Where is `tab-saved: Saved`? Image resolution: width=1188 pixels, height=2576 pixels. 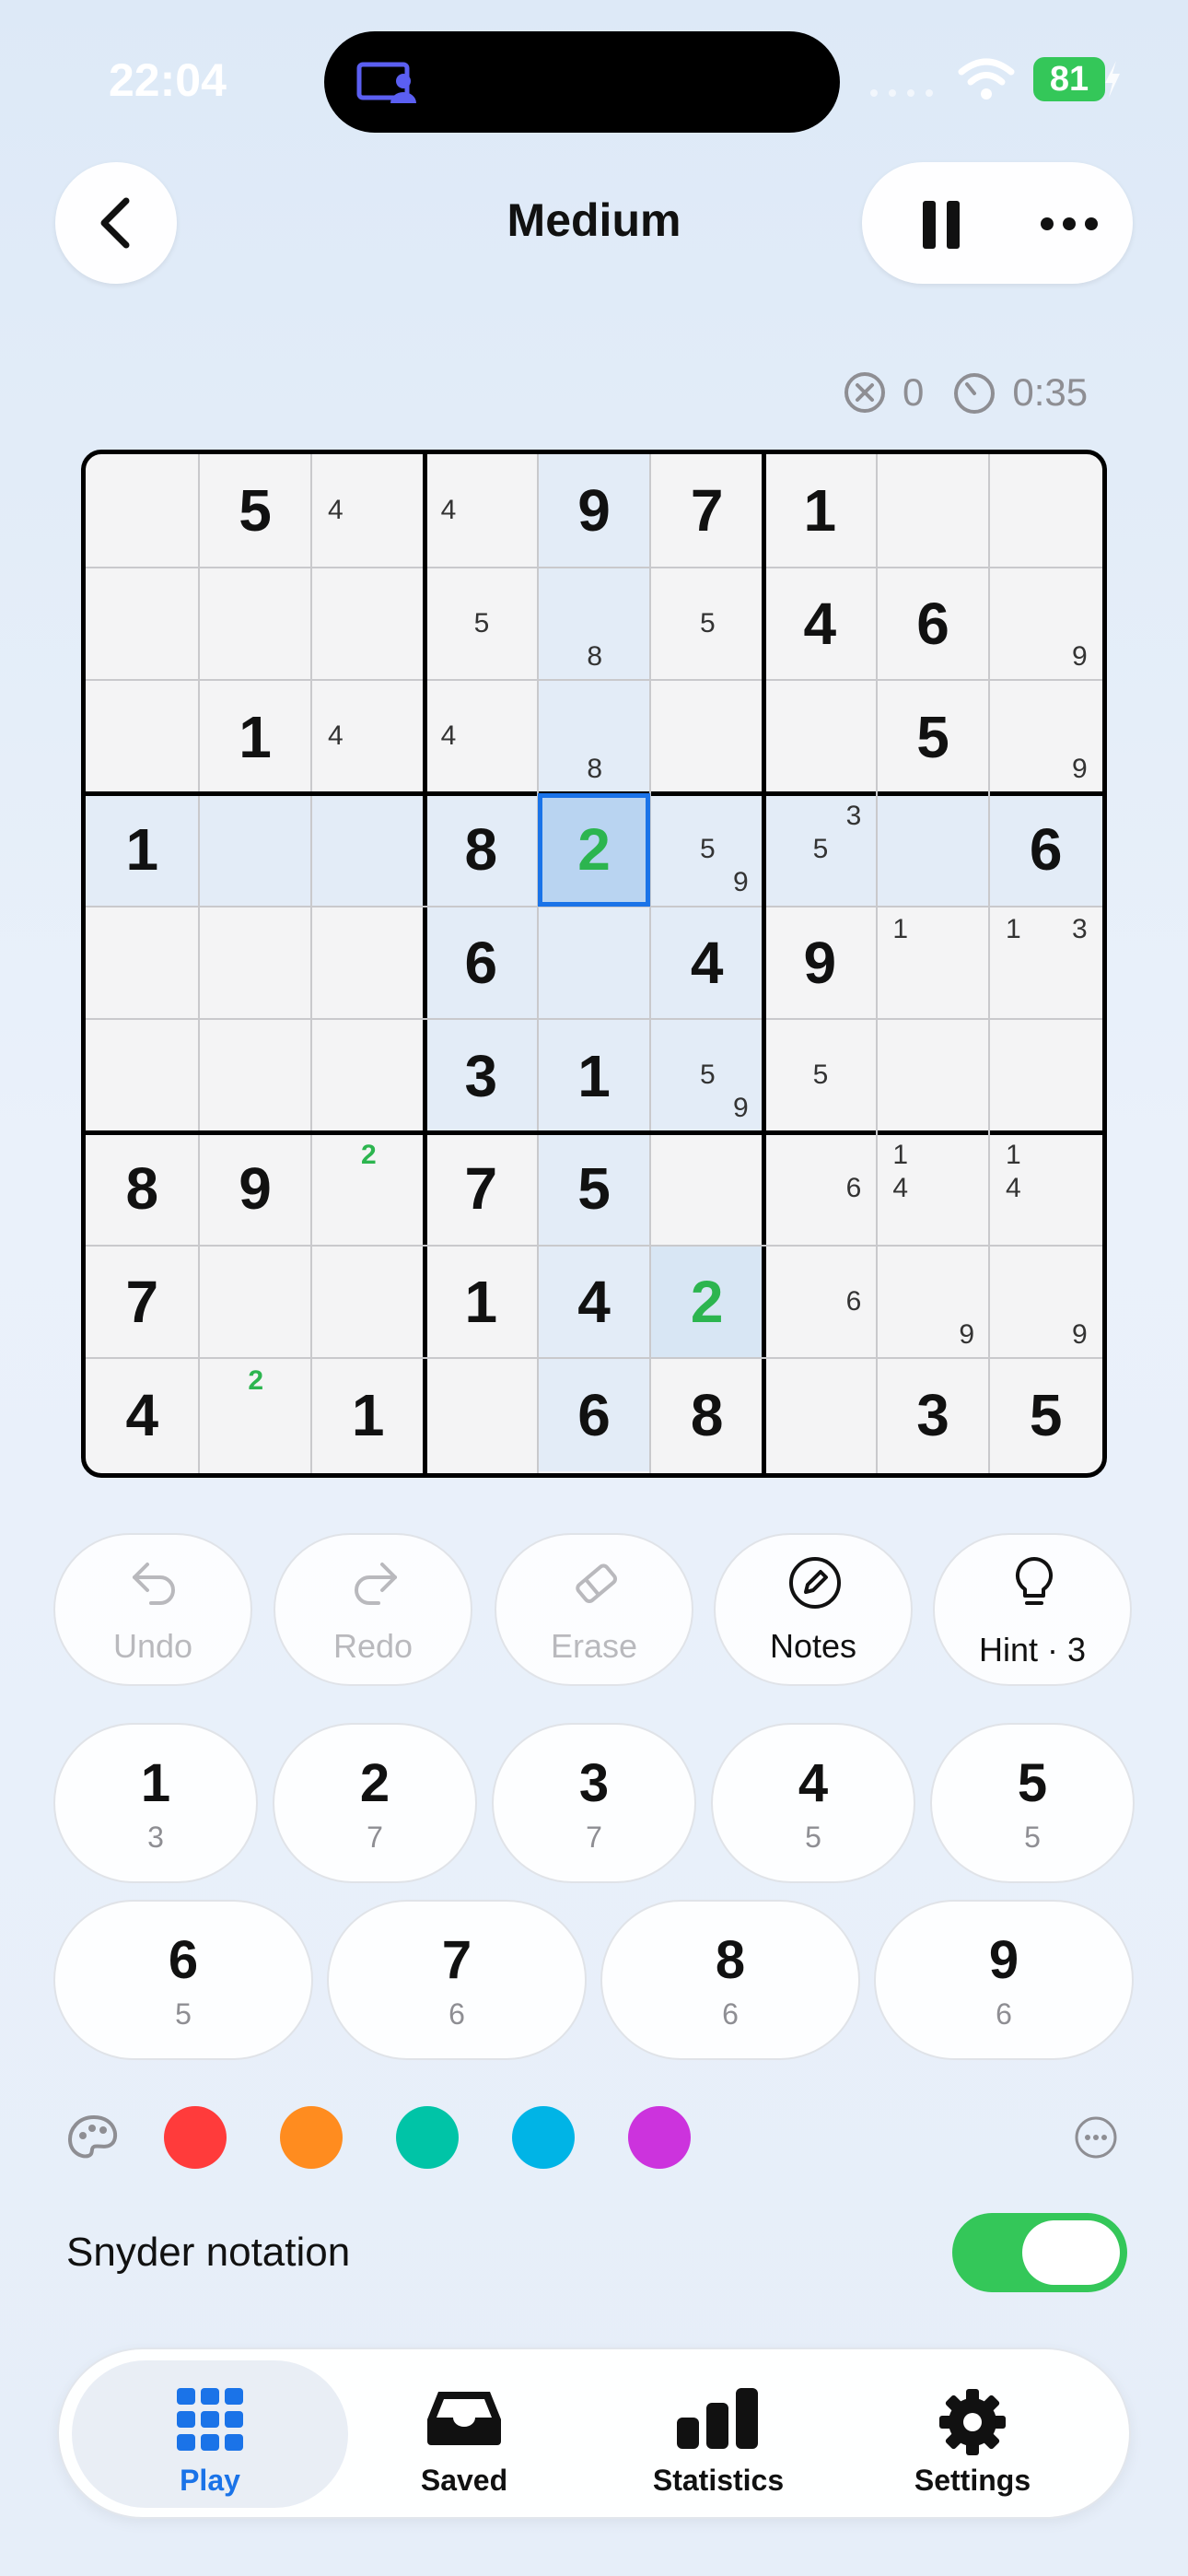
tab-saved: Saved is located at coordinates (464, 2434).